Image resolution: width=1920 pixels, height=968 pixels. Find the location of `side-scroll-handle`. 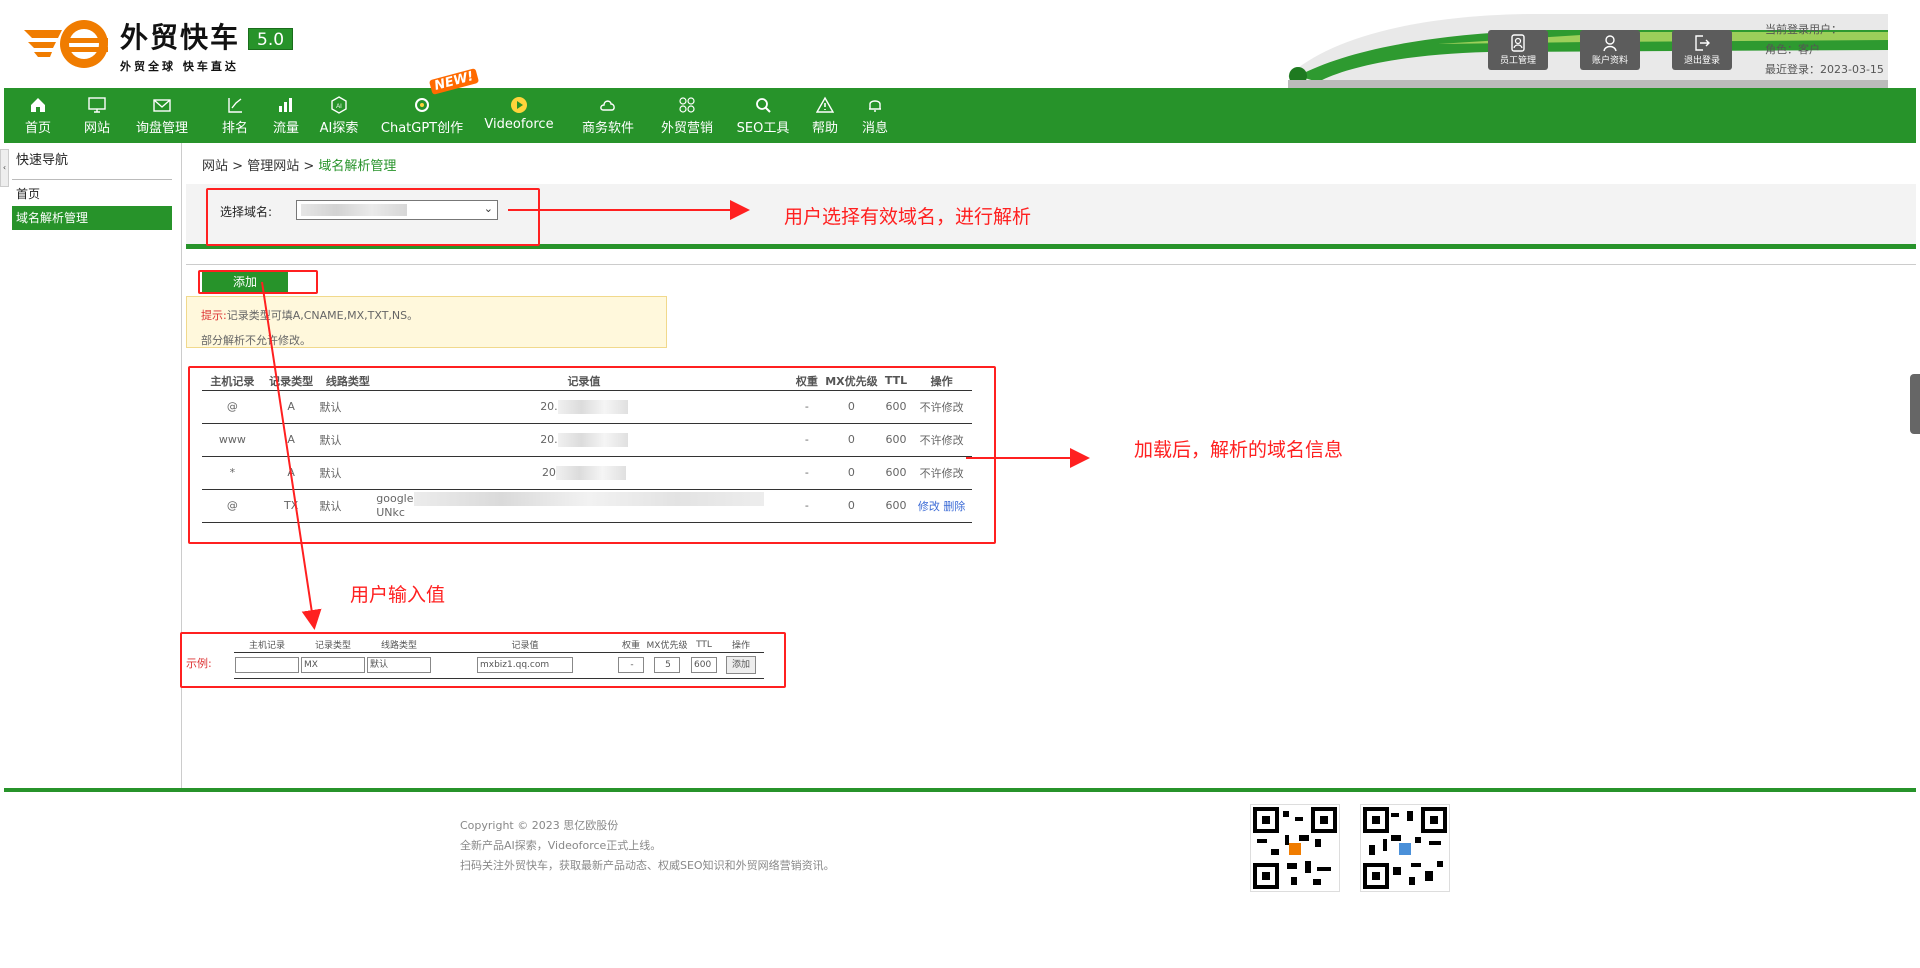

side-scroll-handle is located at coordinates (1915, 404).